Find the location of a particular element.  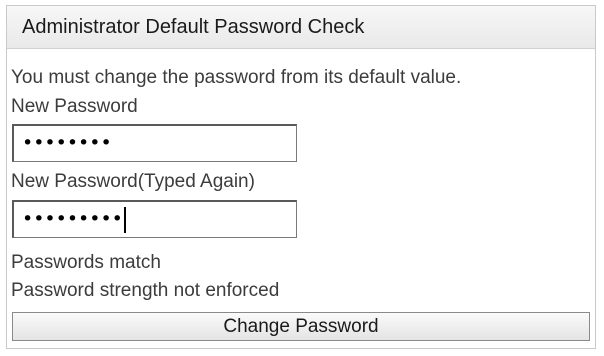

text-caret is located at coordinates (124, 219).